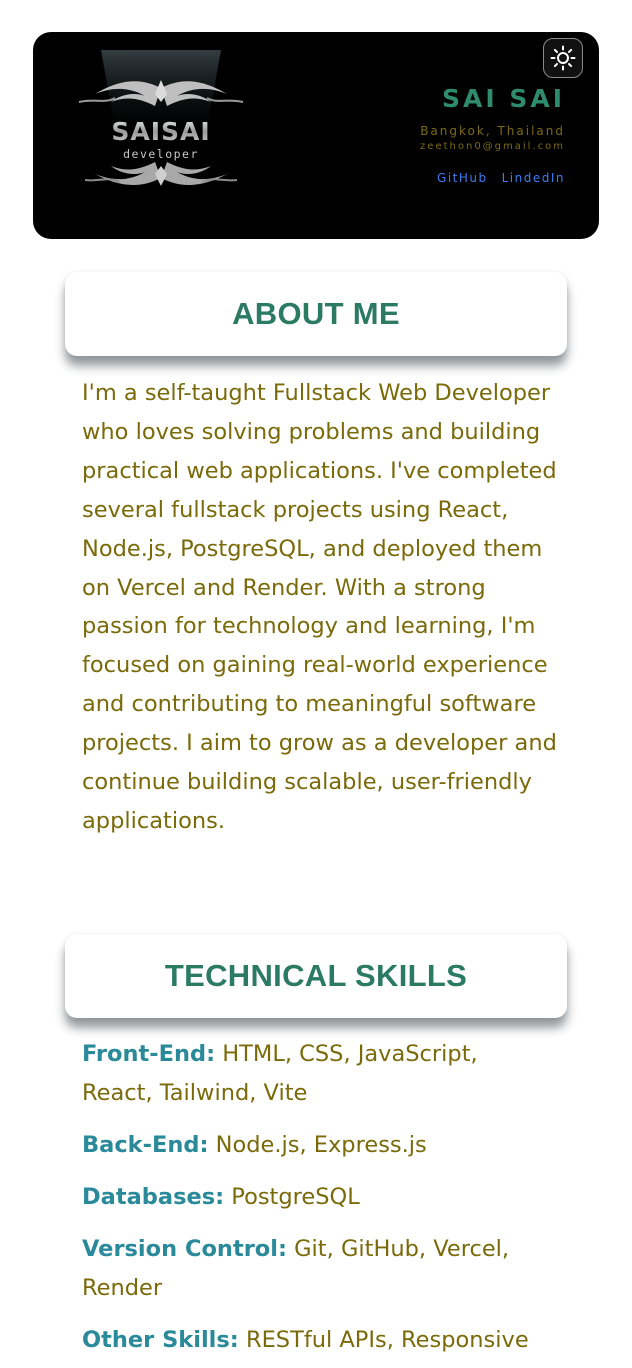 This screenshot has width=632, height=1368. I want to click on skill-label: Other Skills:, so click(160, 1340).